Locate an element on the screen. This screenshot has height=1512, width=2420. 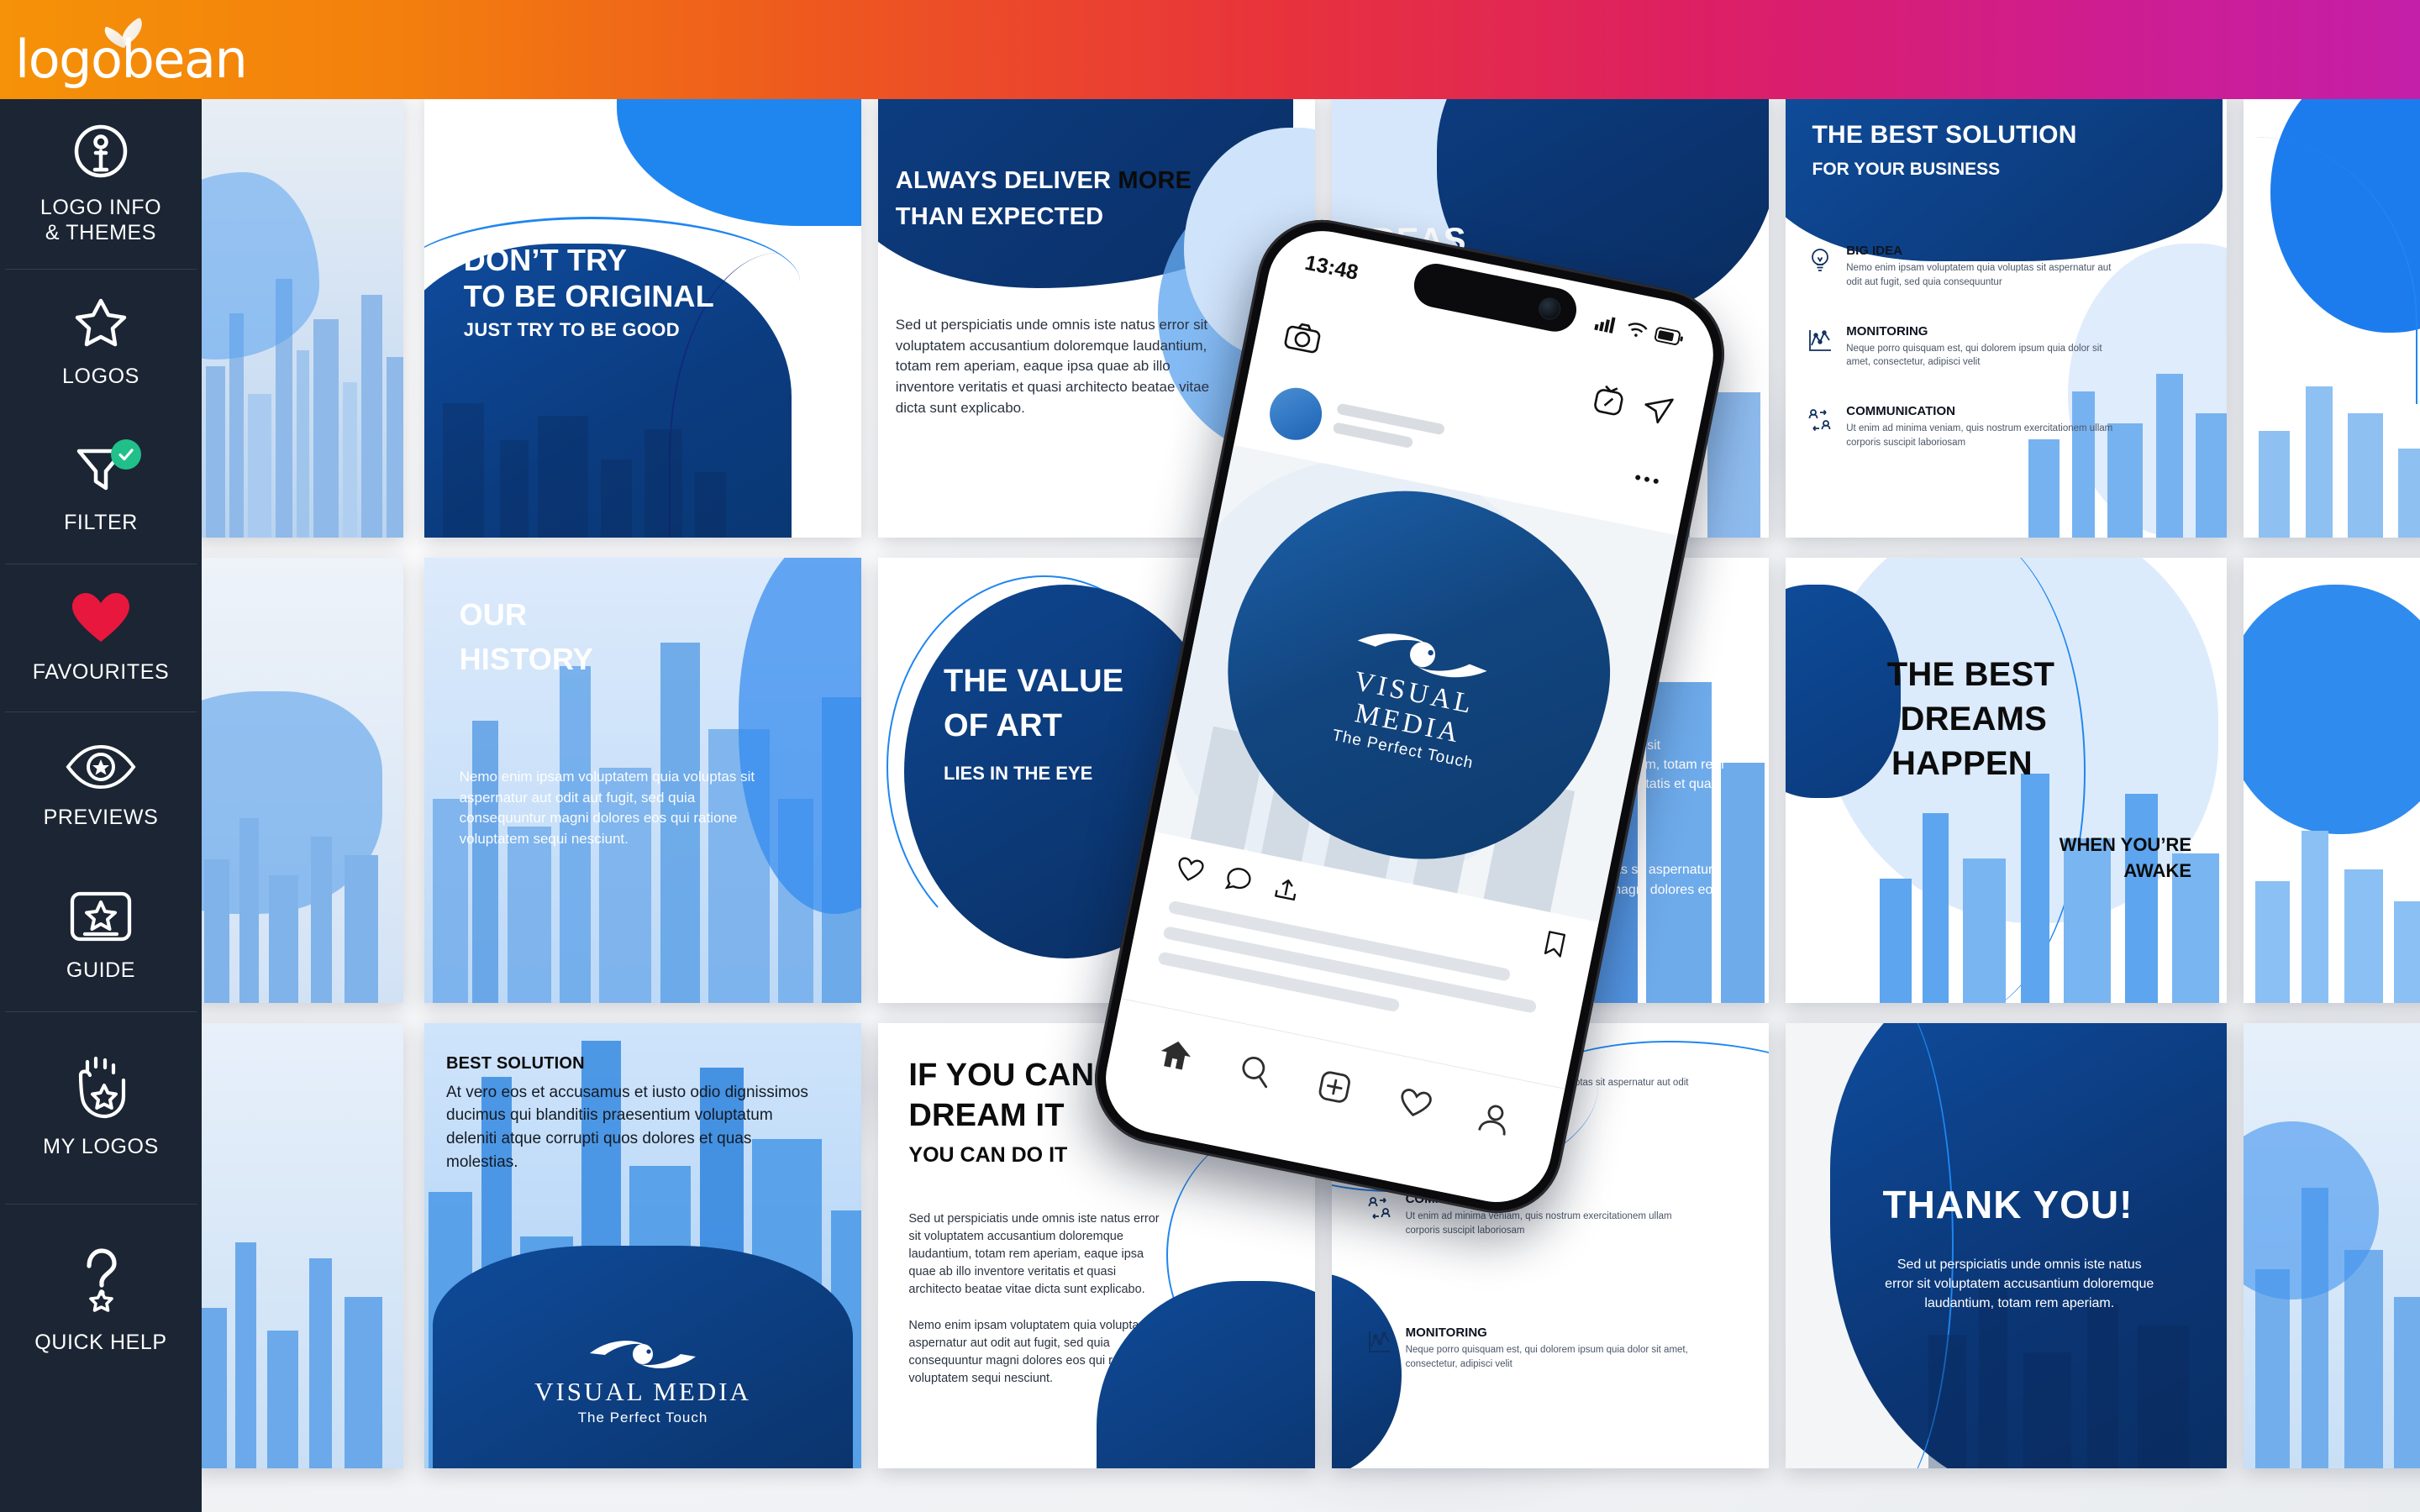
author-placeholder-lines is located at coordinates (1388, 432).